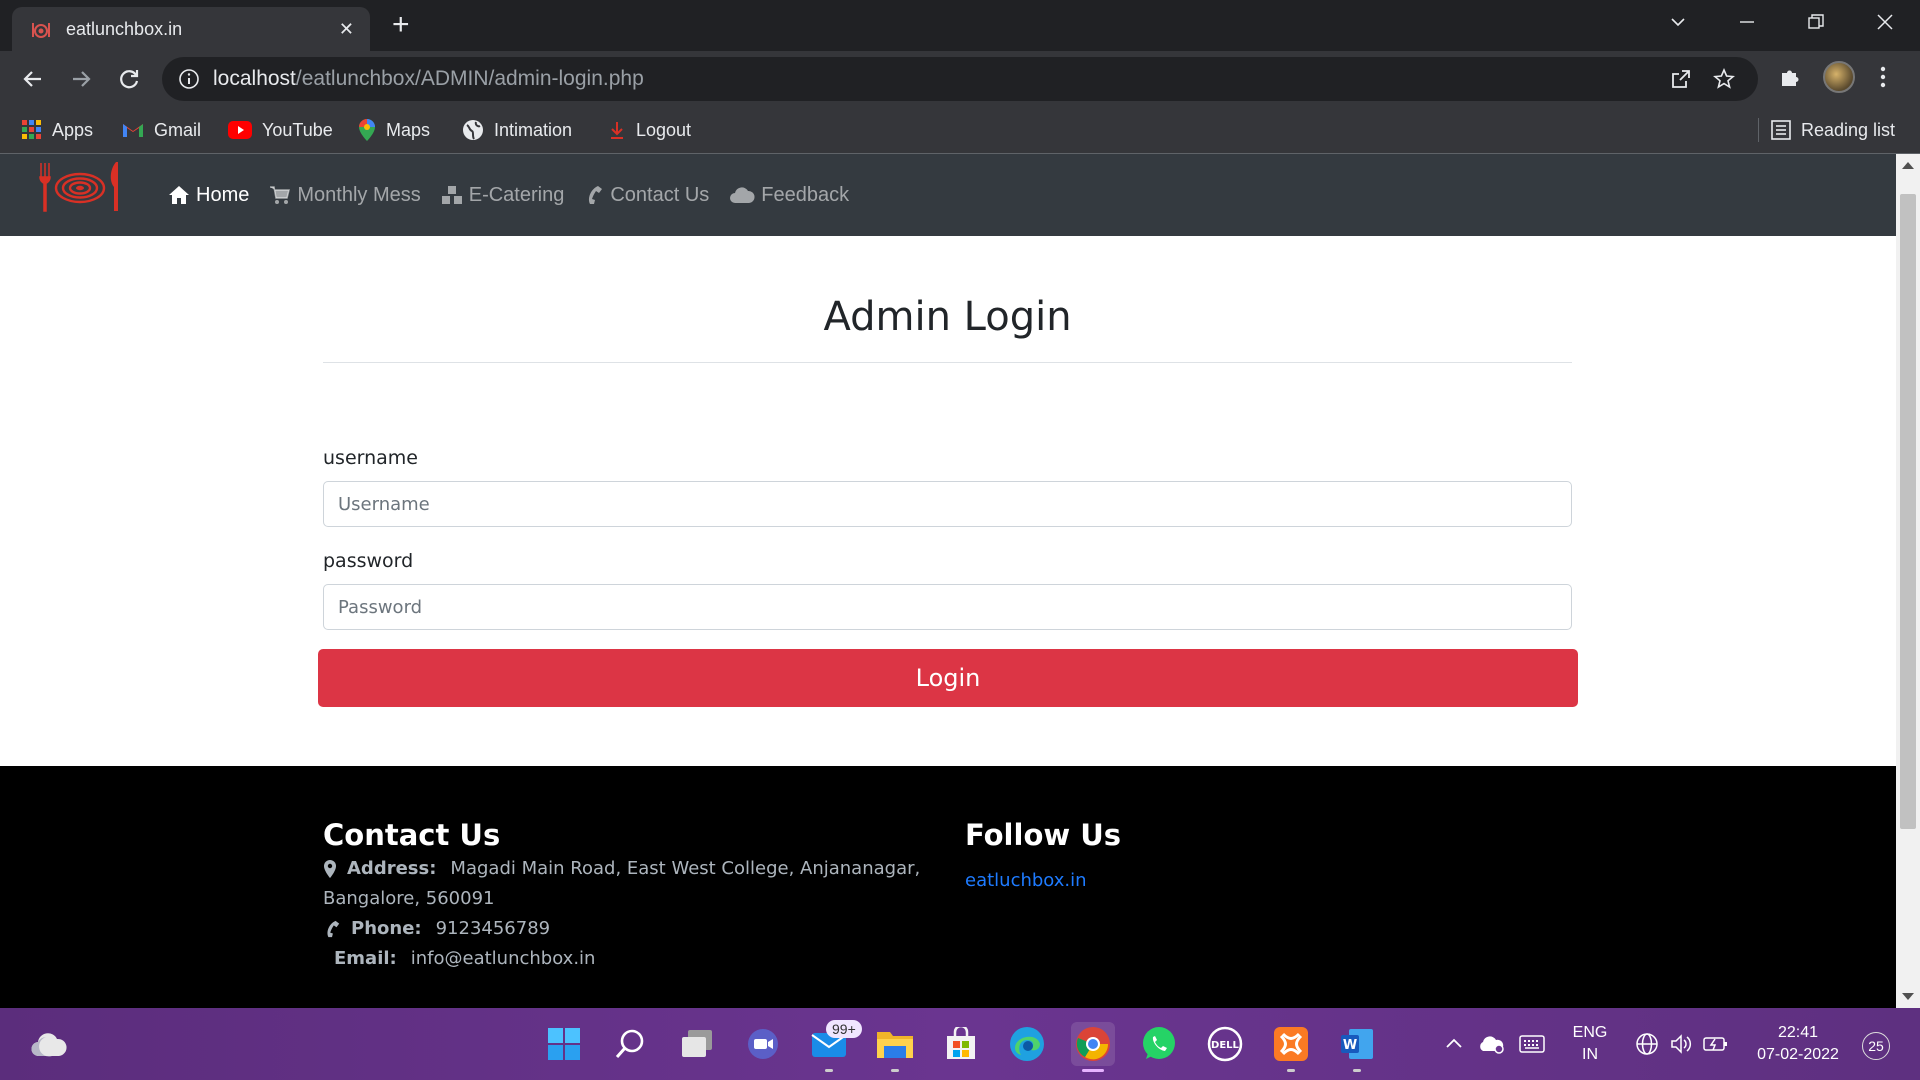 The image size is (1920, 1080). I want to click on back-arrow-icon, so click(33, 79).